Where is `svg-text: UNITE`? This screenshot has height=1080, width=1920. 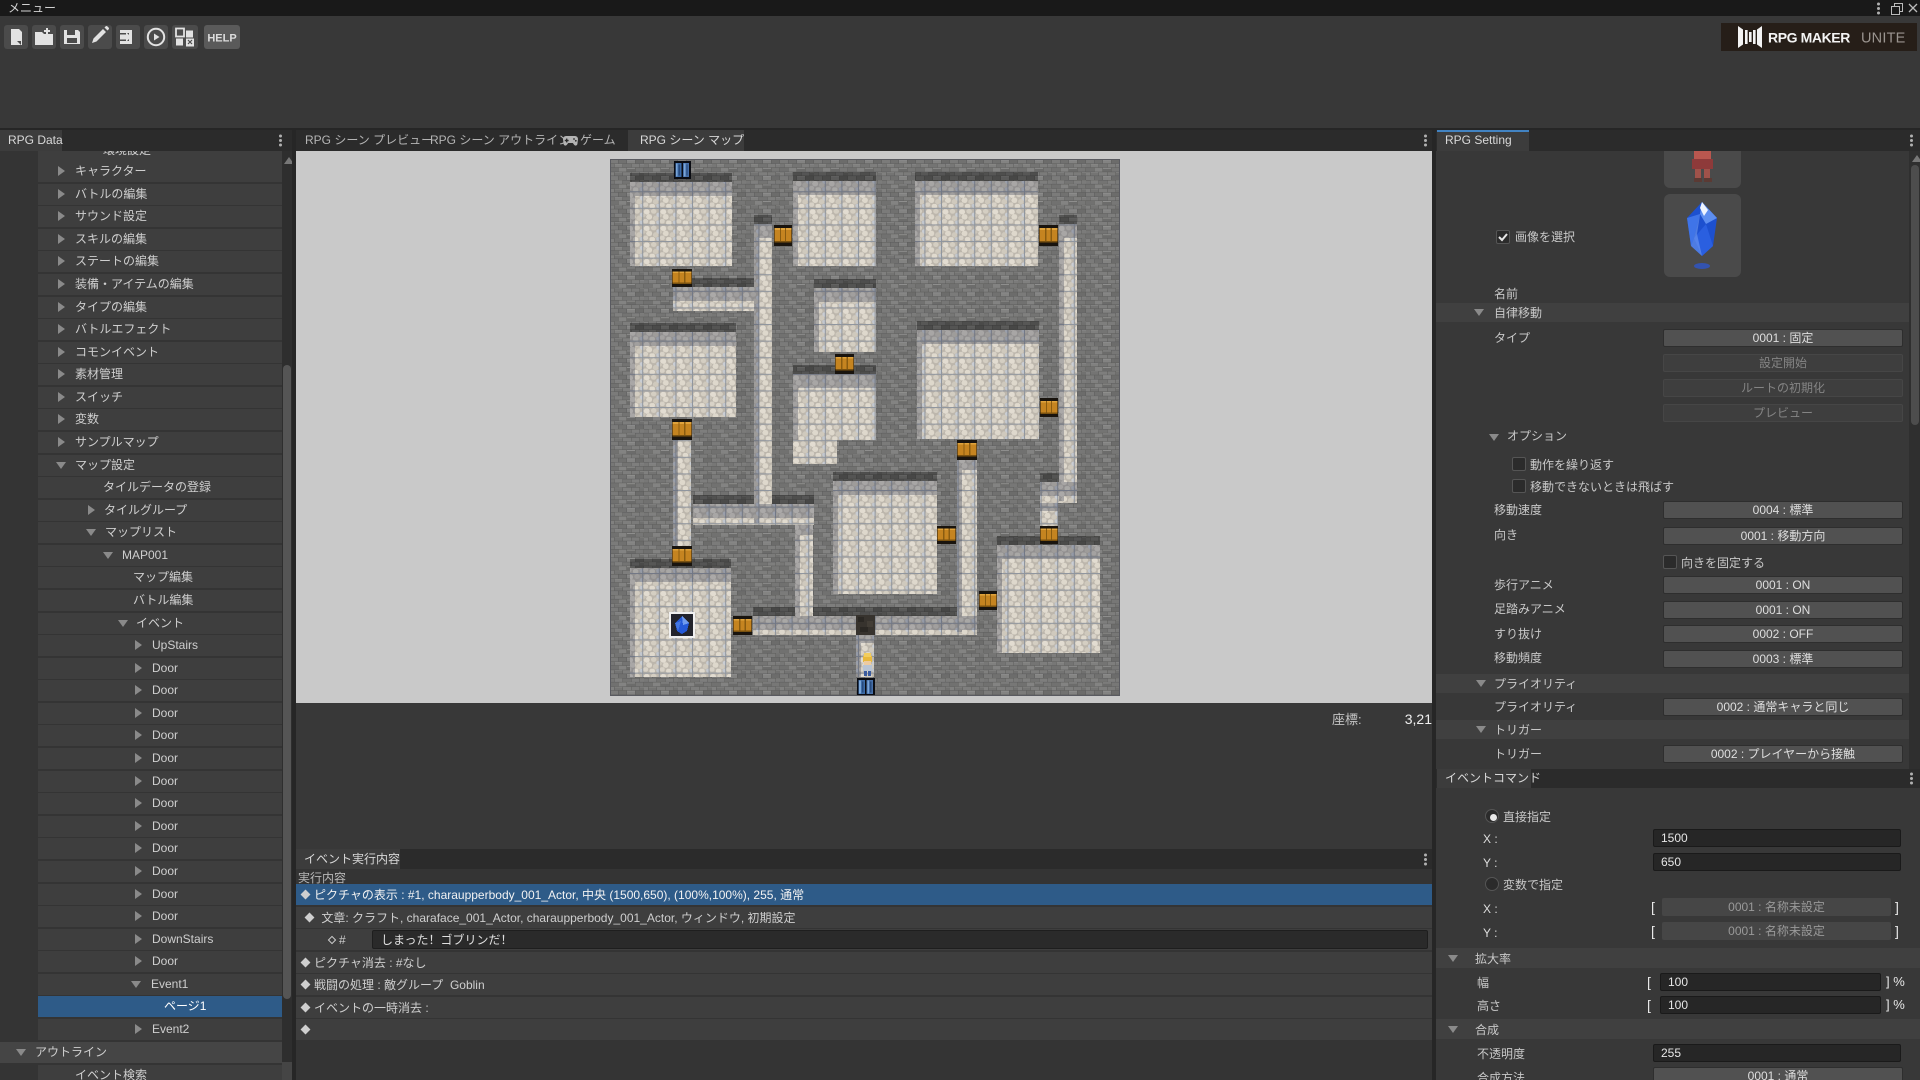 svg-text: UNITE is located at coordinates (1883, 39).